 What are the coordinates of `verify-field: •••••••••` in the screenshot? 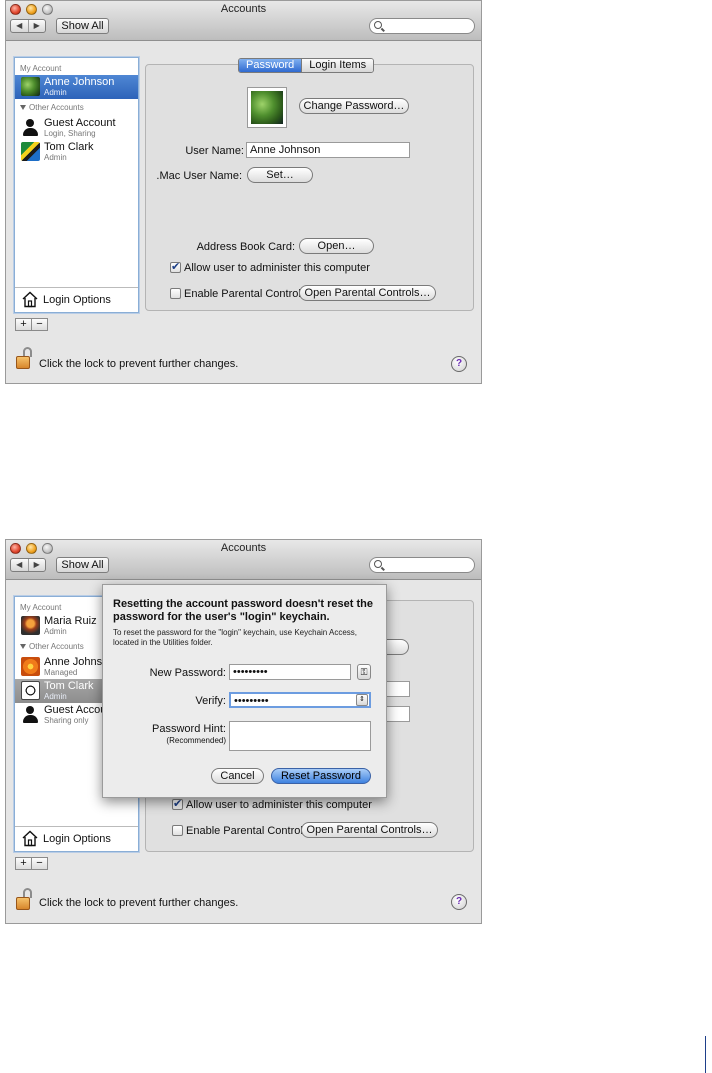 It's located at (300, 700).